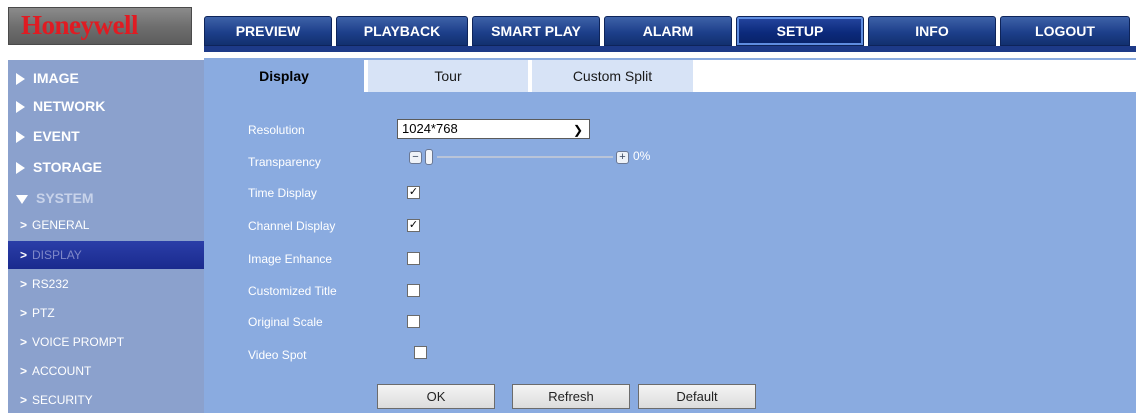  I want to click on default-button: Default, so click(697, 396).